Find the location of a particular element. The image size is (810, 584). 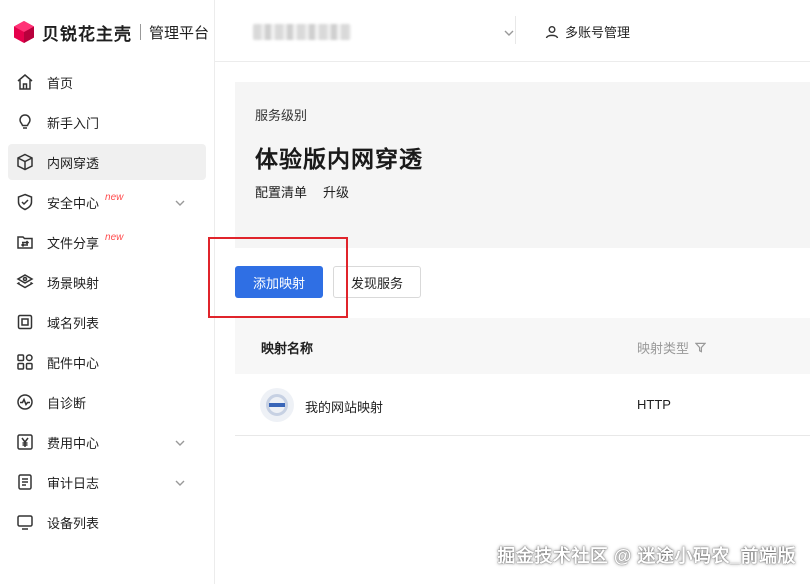

sidebar-item-label: 费用中心 is located at coordinates (73, 443).